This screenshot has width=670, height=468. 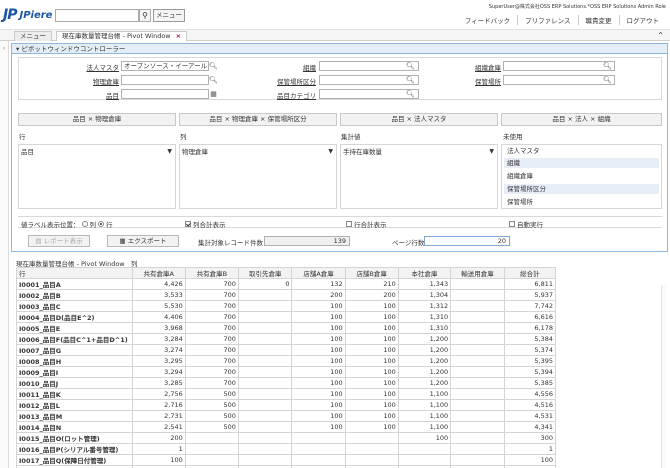 I want to click on physical-warehouse-field, so click(x=165, y=80).